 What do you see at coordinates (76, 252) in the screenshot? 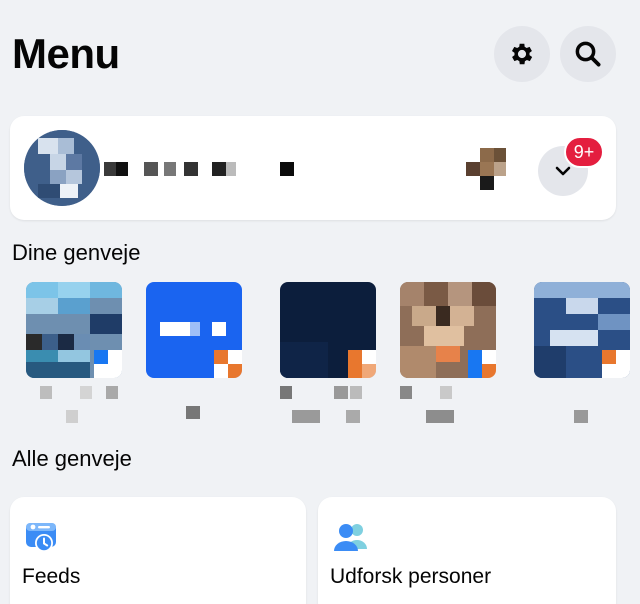
I see `section-your-shortcuts: Dine genveje` at bounding box center [76, 252].